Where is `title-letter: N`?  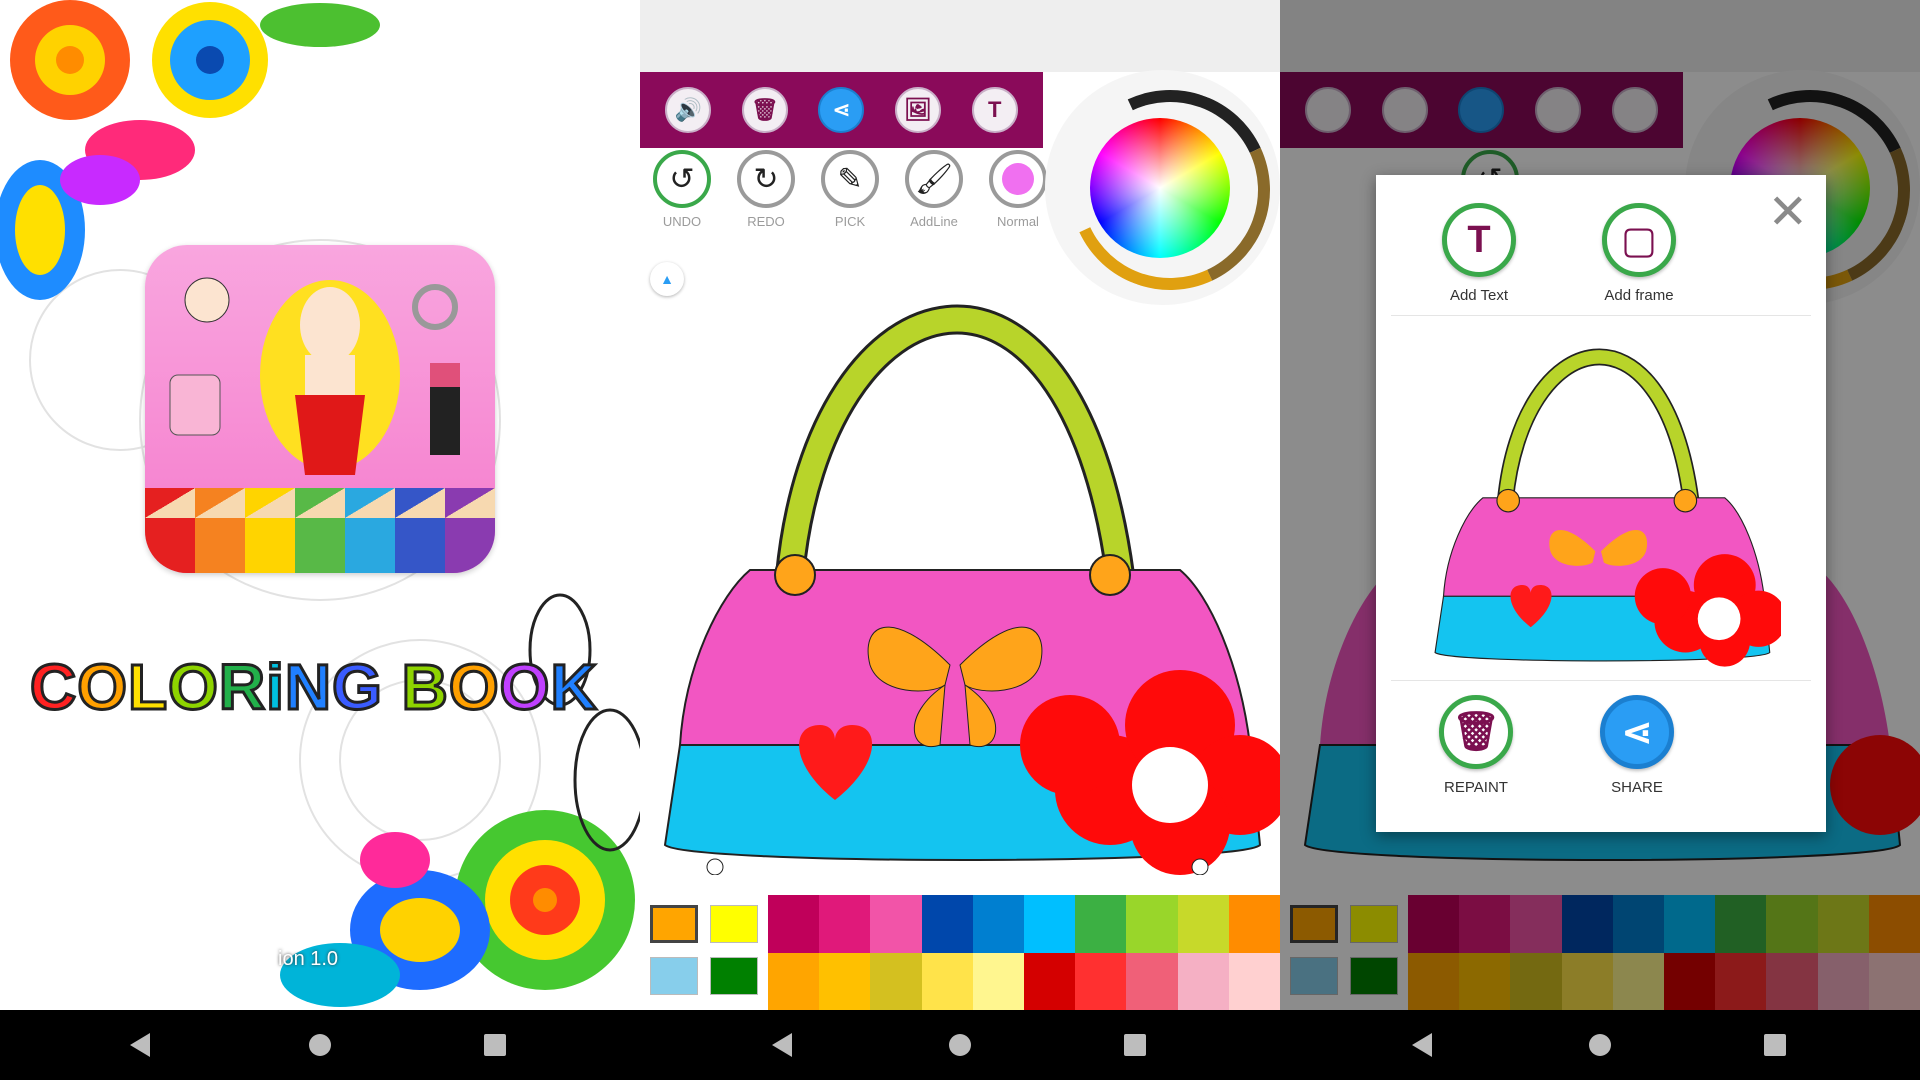
title-letter: N is located at coordinates (308, 687).